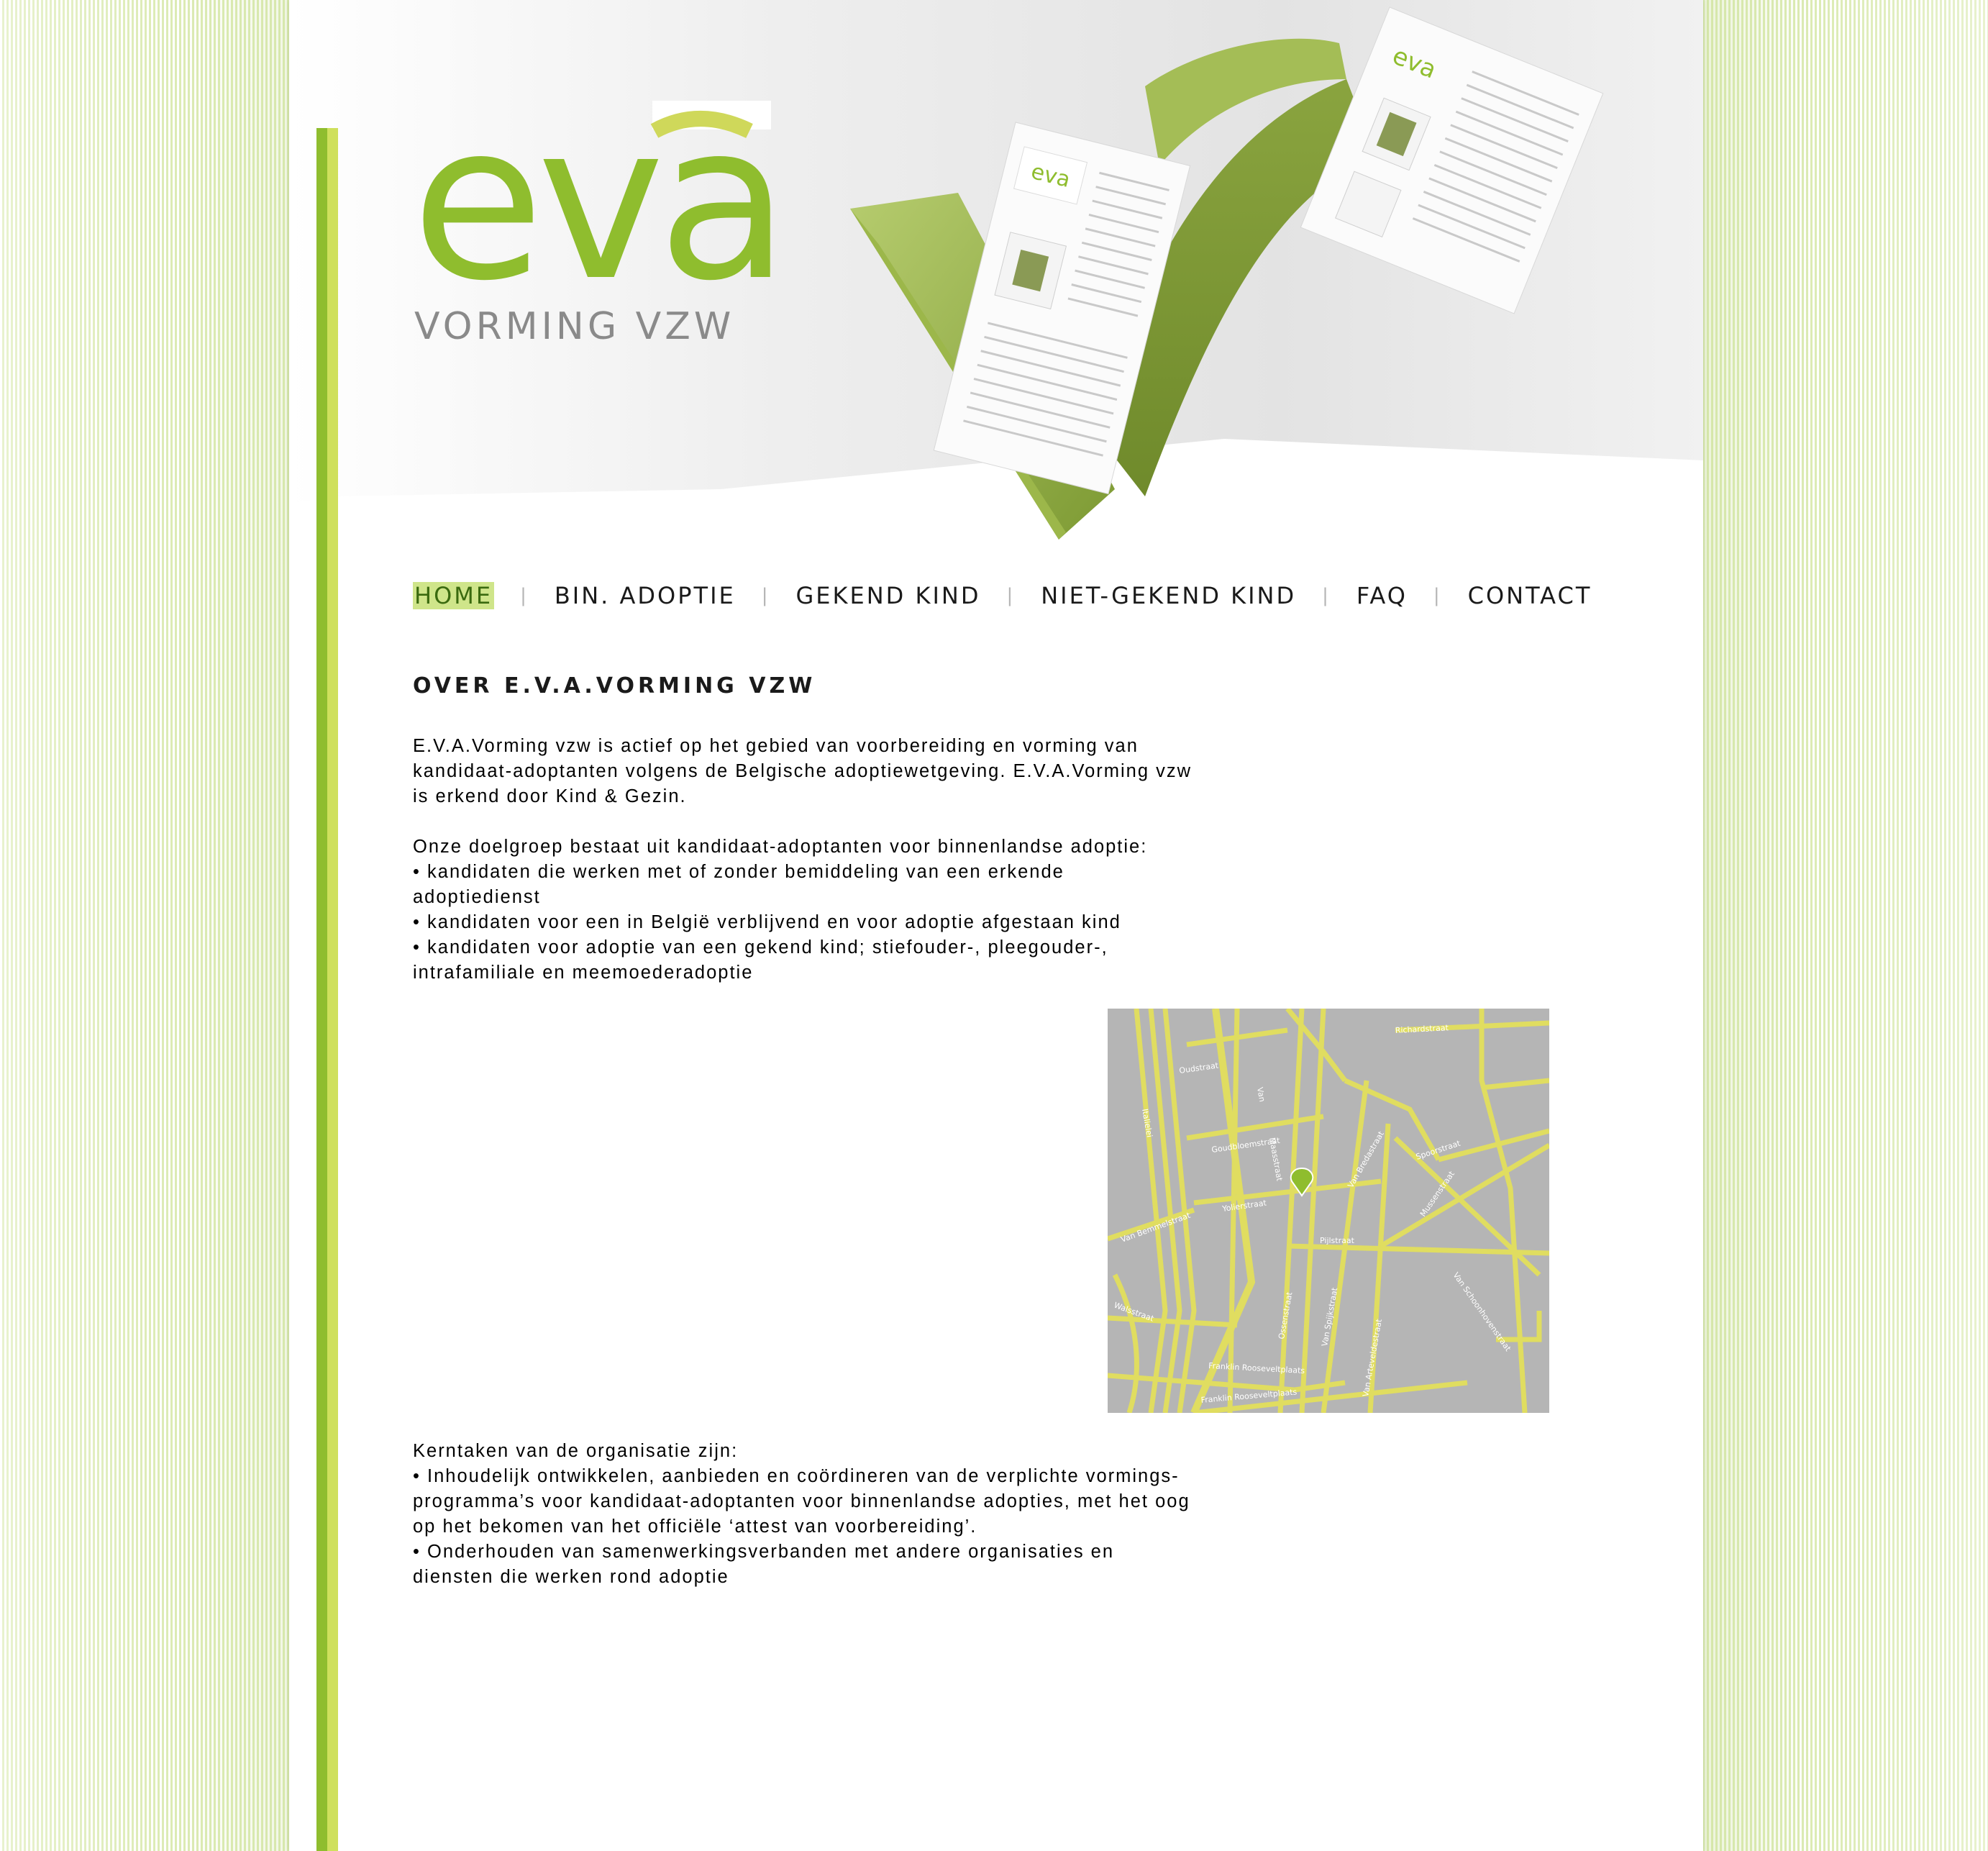  What do you see at coordinates (1256, 1368) in the screenshot?
I see `svg-text: Franklin Rooseveltplaats` at bounding box center [1256, 1368].